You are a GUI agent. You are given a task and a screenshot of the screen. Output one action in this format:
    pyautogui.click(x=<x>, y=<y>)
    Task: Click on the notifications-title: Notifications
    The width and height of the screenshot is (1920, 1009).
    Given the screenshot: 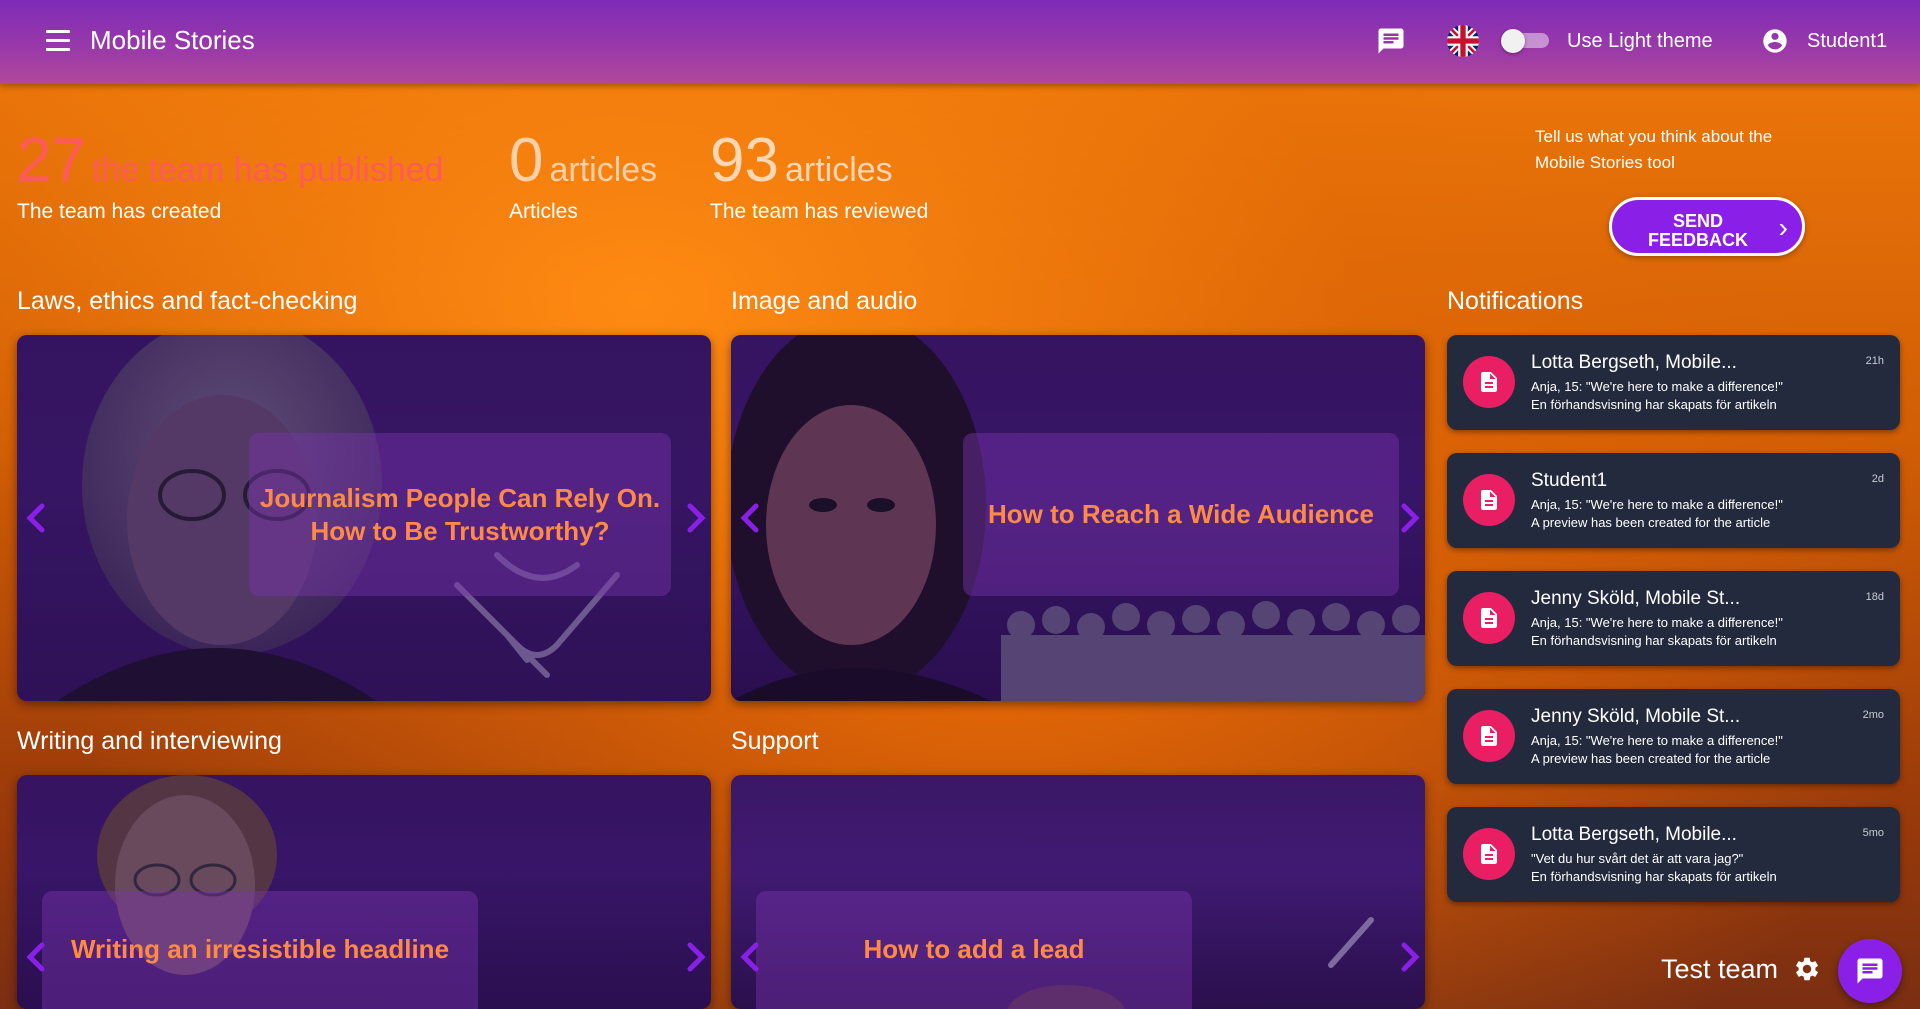 What is the action you would take?
    pyautogui.click(x=1515, y=301)
    